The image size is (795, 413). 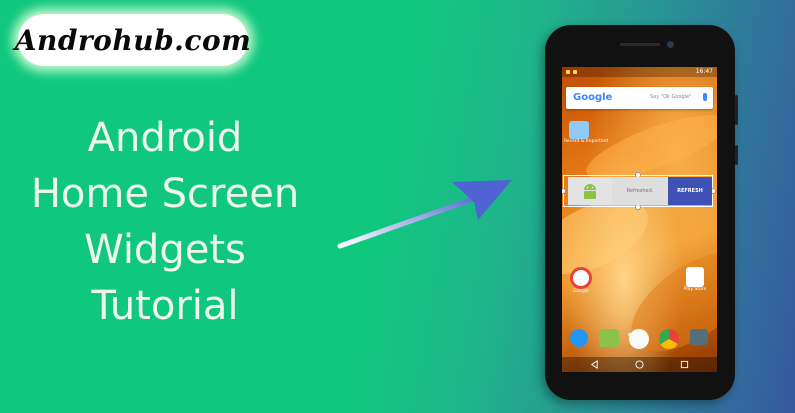 What do you see at coordinates (594, 364) in the screenshot?
I see `back-icon` at bounding box center [594, 364].